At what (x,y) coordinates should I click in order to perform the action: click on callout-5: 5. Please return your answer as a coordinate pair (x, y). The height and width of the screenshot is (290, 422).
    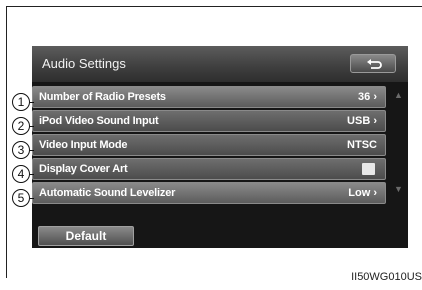
    Looking at the image, I should click on (21, 198).